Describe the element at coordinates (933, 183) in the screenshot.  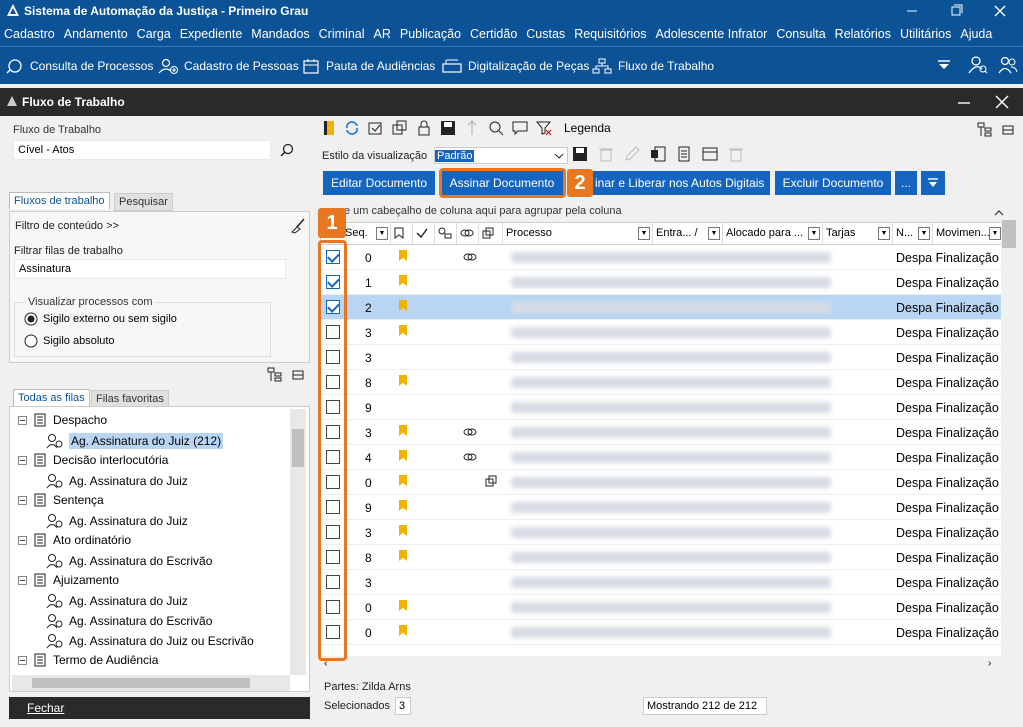
I see `toolbar-dropdown-button` at that location.